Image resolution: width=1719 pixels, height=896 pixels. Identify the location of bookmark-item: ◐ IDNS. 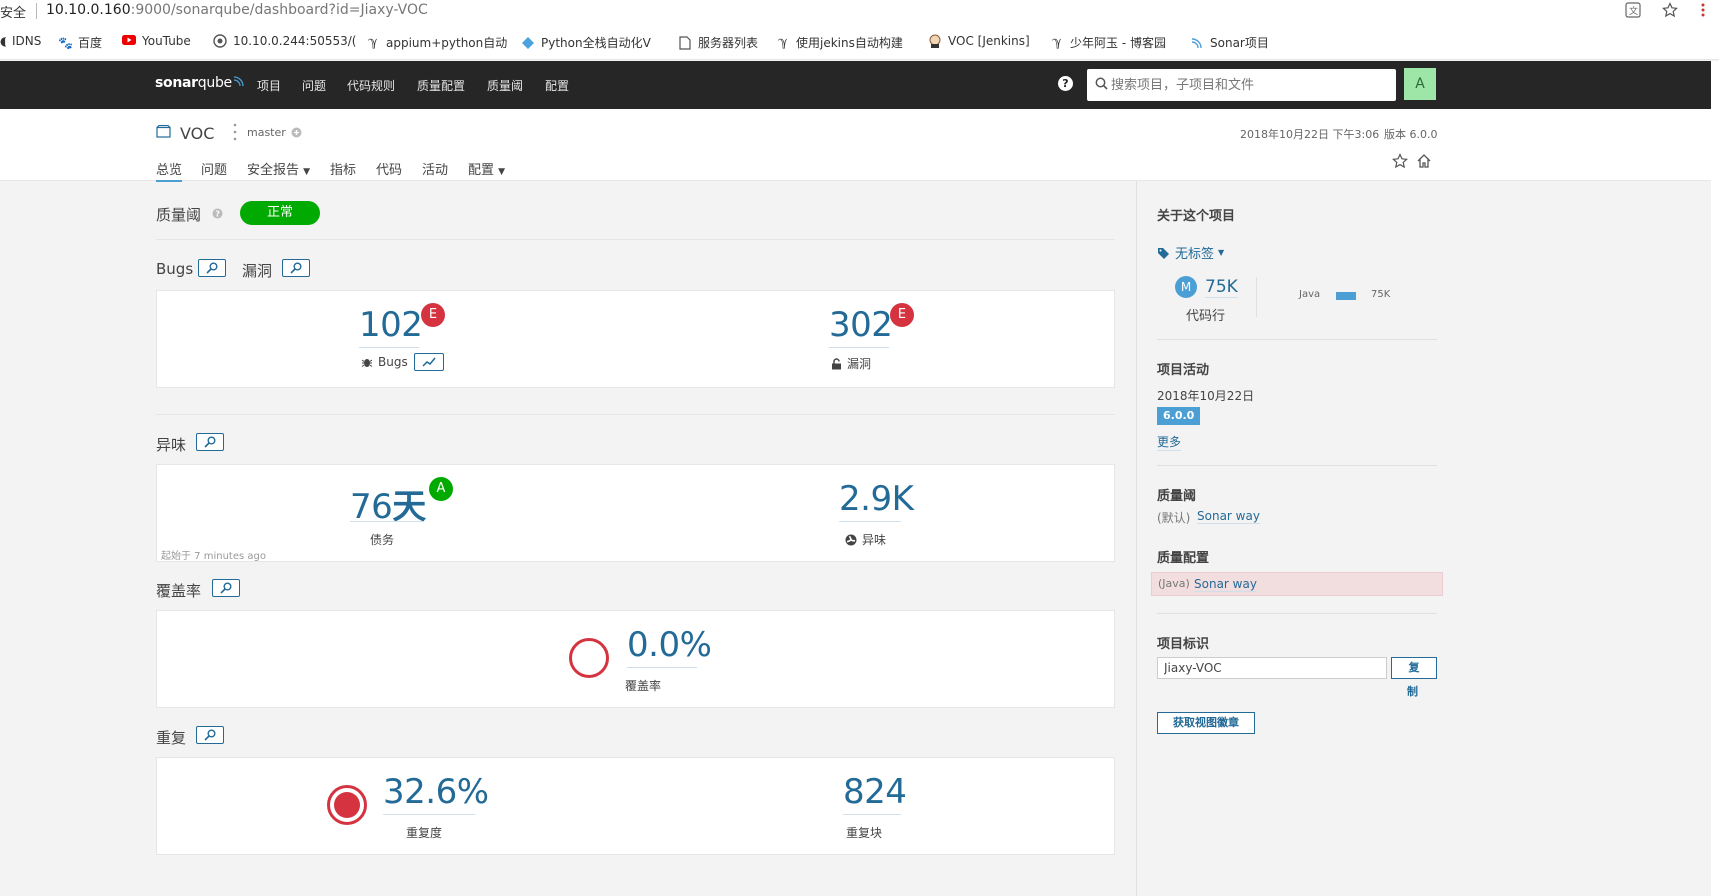
(20, 41).